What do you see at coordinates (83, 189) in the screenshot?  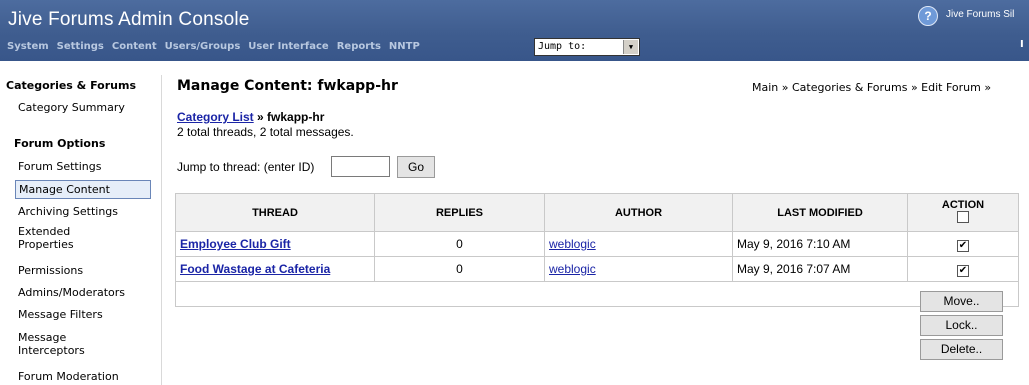 I see `sidebar-item-manage-content: Manage Content` at bounding box center [83, 189].